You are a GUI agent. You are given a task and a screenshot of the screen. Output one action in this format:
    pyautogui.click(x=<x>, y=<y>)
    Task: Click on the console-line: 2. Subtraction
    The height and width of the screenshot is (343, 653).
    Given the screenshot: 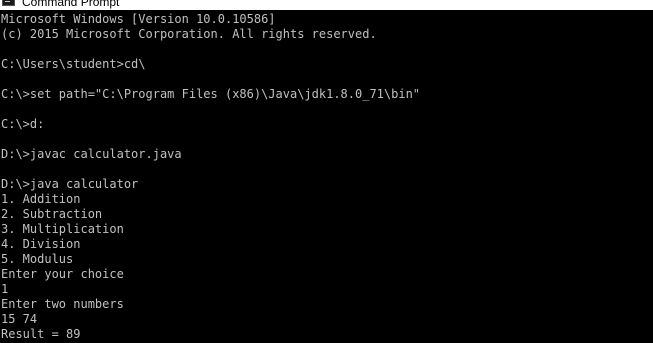 What is the action you would take?
    pyautogui.click(x=52, y=214)
    